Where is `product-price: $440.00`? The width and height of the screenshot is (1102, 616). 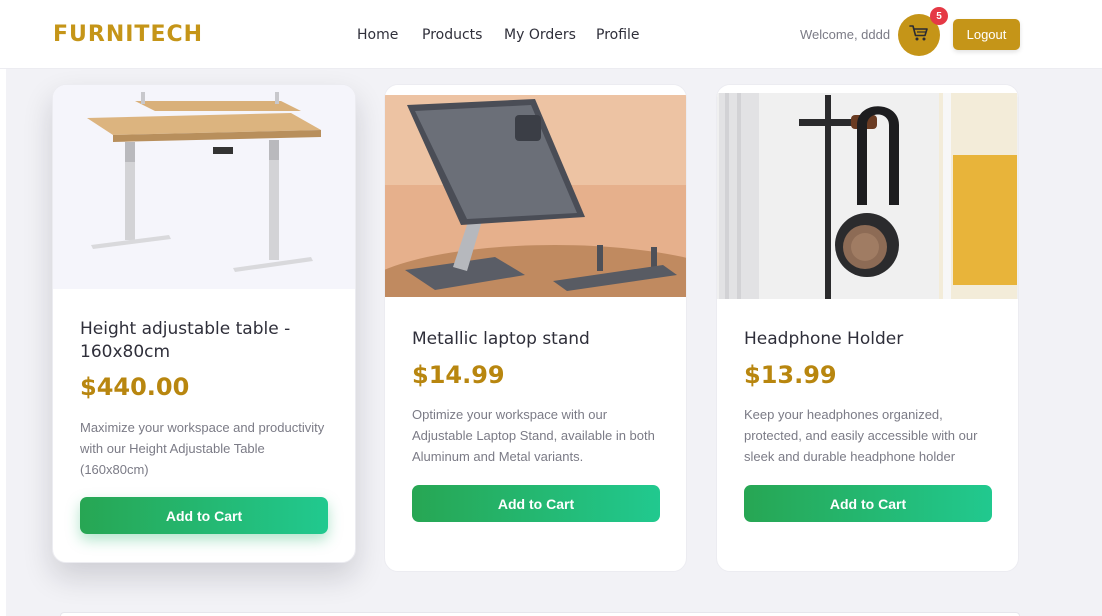
product-price: $440.00 is located at coordinates (135, 387).